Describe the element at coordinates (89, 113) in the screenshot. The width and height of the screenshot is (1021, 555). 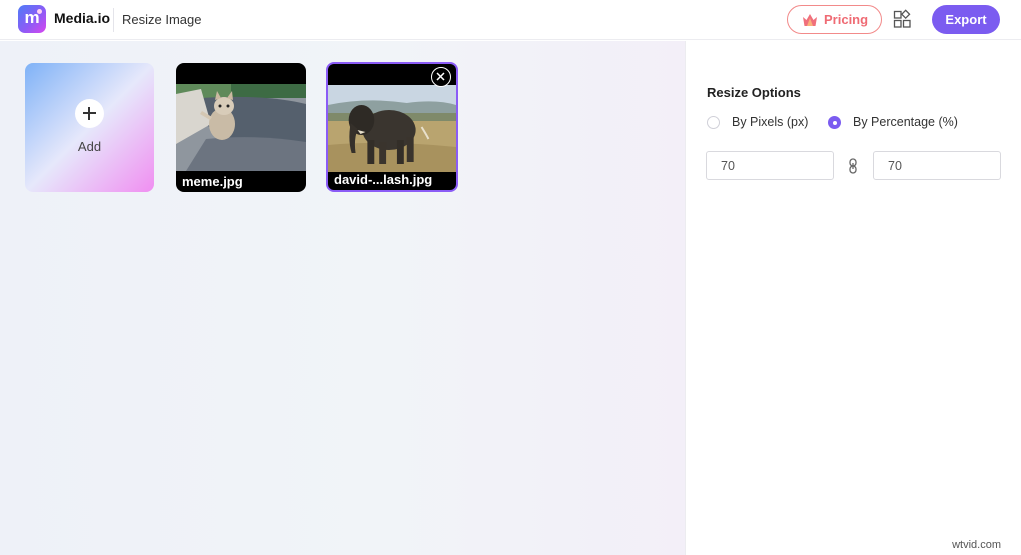
I see `plus-icon` at that location.